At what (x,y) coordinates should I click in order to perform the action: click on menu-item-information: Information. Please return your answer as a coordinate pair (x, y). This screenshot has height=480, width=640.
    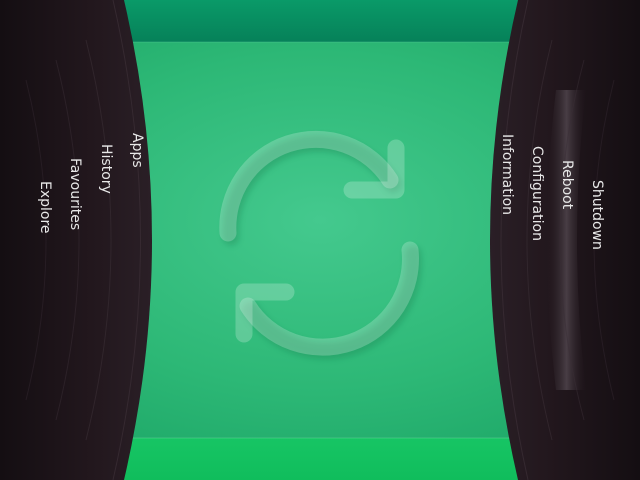
    Looking at the image, I should click on (507, 174).